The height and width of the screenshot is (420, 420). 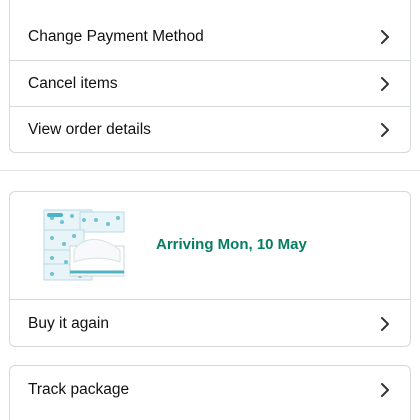 What do you see at coordinates (231, 244) in the screenshot?
I see `arrival-date-text: Arriving Mon, 10 May` at bounding box center [231, 244].